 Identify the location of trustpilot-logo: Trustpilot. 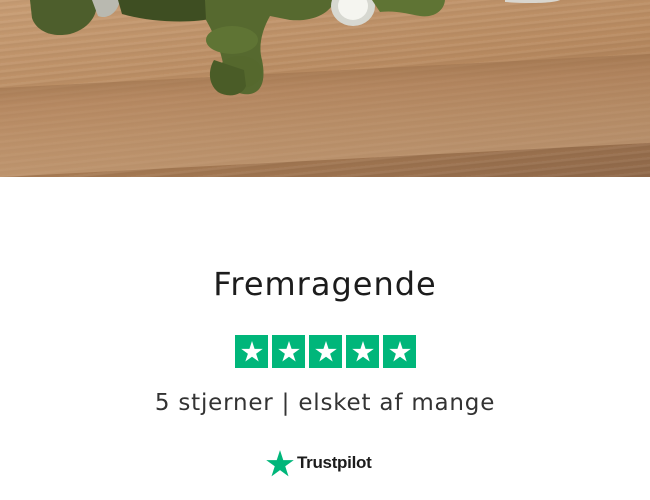
(319, 463).